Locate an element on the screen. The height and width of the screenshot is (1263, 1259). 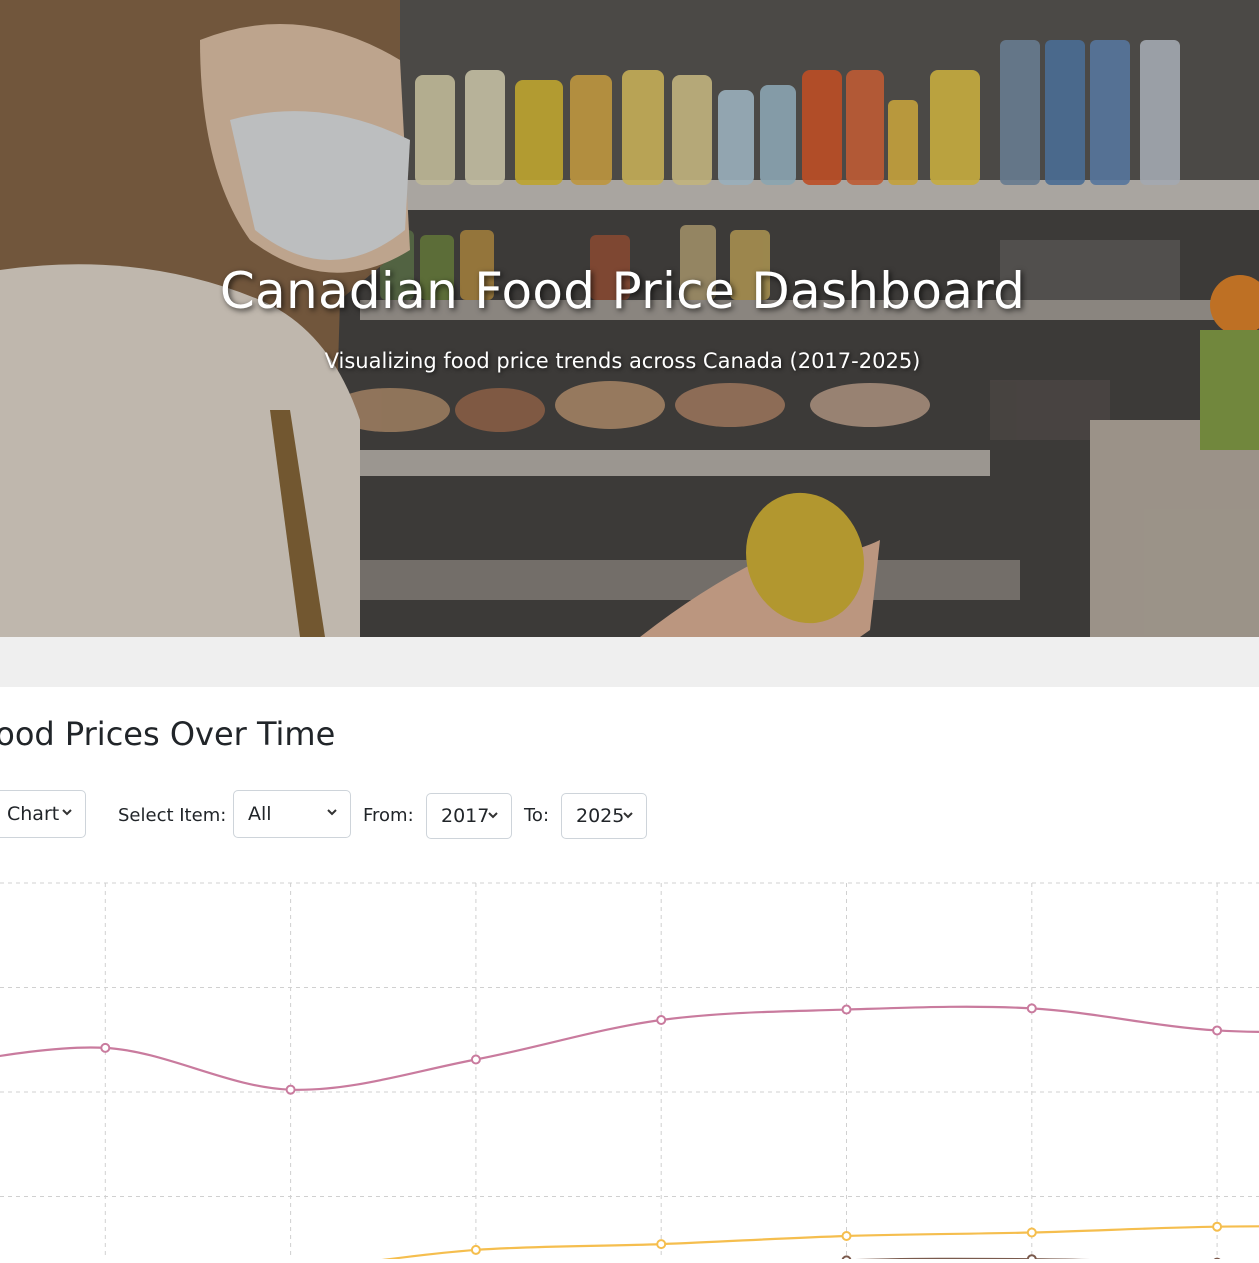
from-year-value: 2017 is located at coordinates (465, 816).